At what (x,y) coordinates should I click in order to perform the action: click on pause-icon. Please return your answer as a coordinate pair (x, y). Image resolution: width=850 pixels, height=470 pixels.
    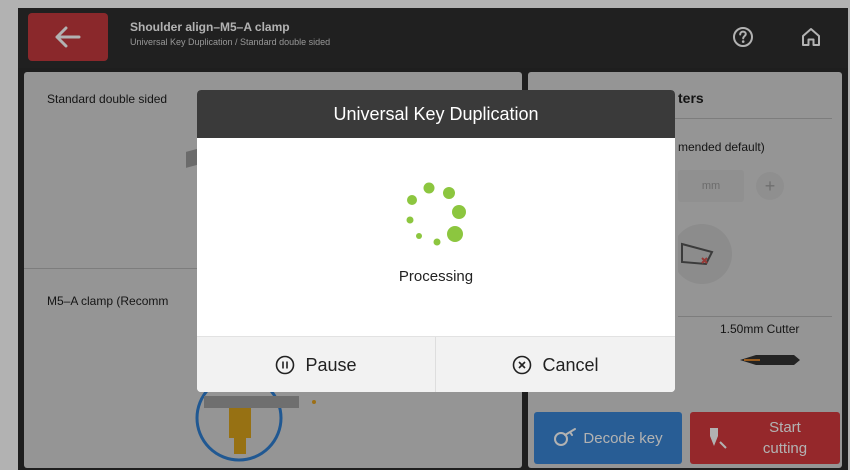
    Looking at the image, I should click on (285, 365).